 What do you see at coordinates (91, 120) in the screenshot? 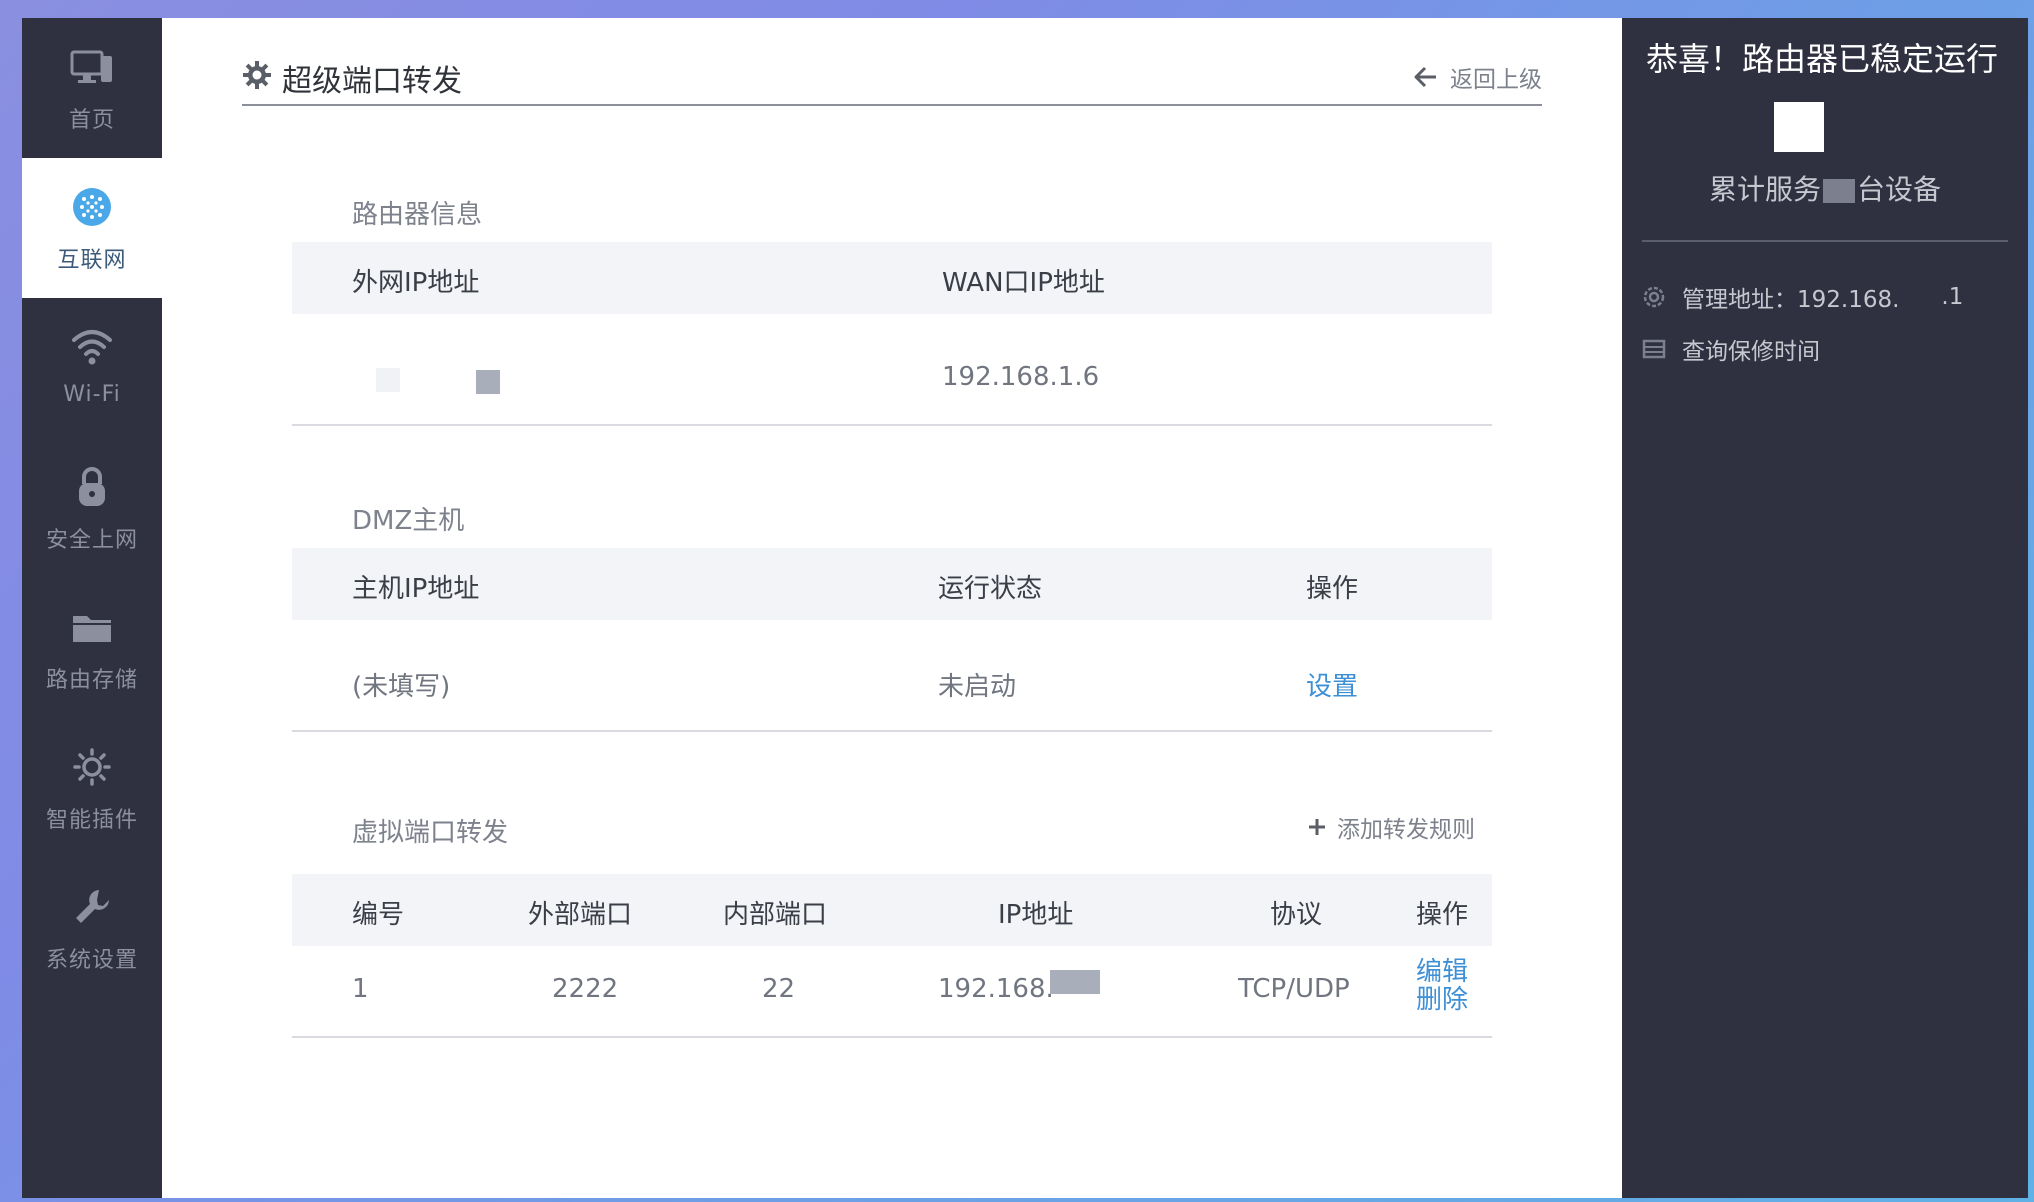
I see `nav-item-label: 首页` at bounding box center [91, 120].